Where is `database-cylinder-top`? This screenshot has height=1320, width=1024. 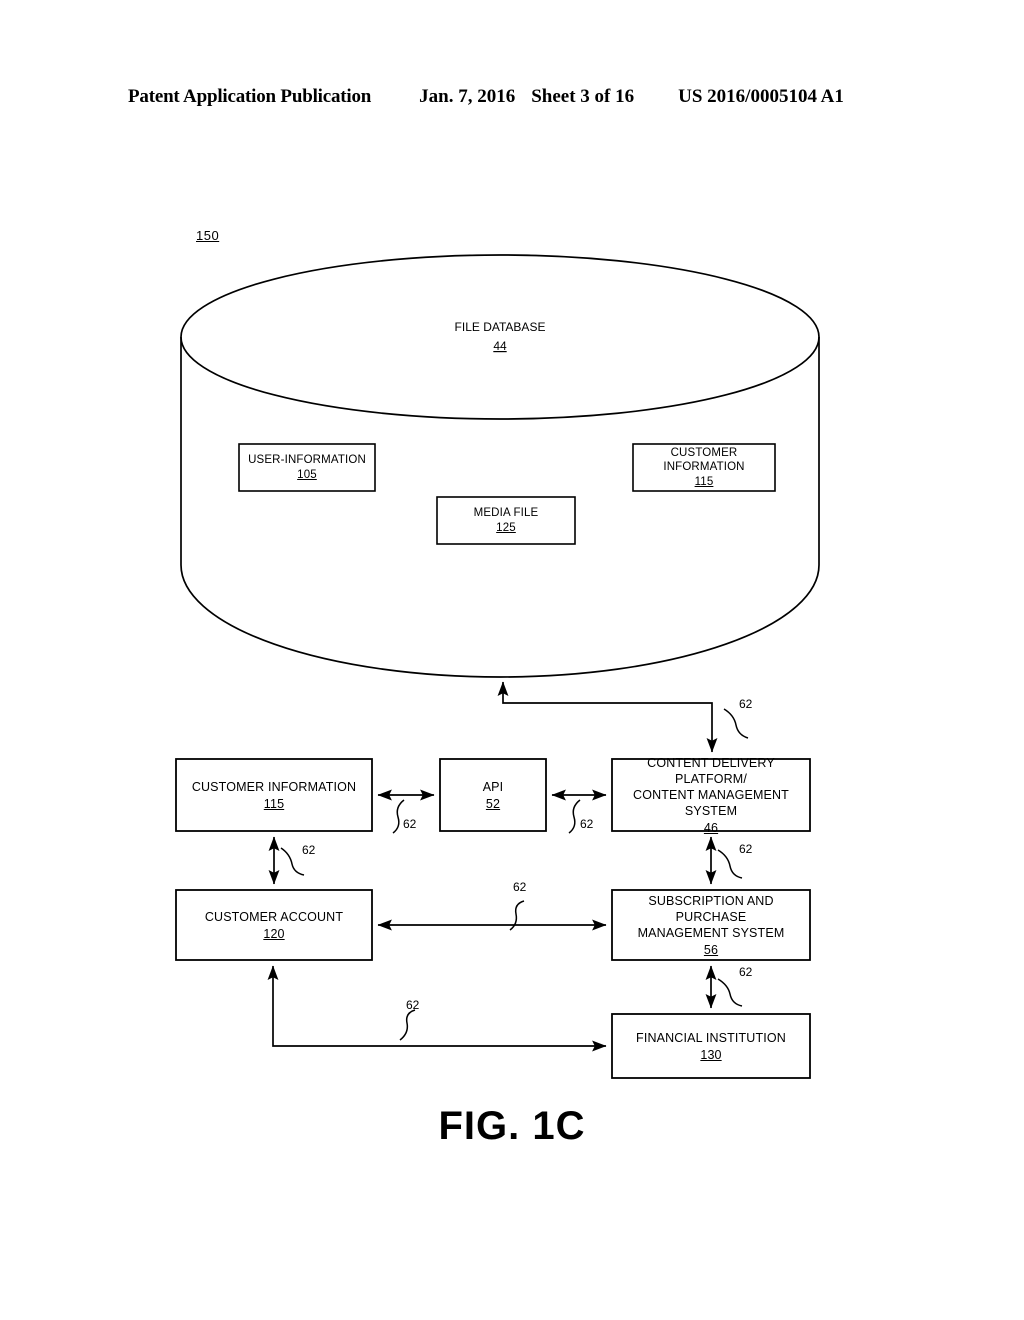
database-cylinder-top is located at coordinates (500, 337).